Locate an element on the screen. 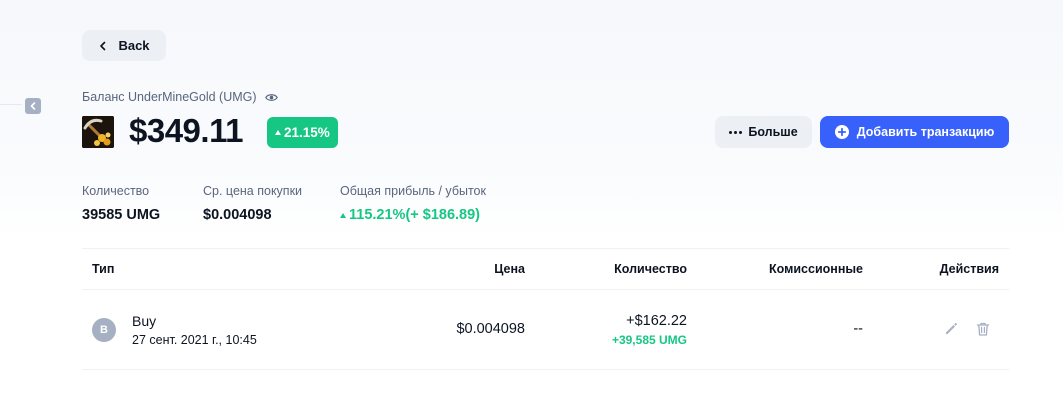  stat-avg-price: Ср. цена покупки $0.004098 is located at coordinates (252, 203).